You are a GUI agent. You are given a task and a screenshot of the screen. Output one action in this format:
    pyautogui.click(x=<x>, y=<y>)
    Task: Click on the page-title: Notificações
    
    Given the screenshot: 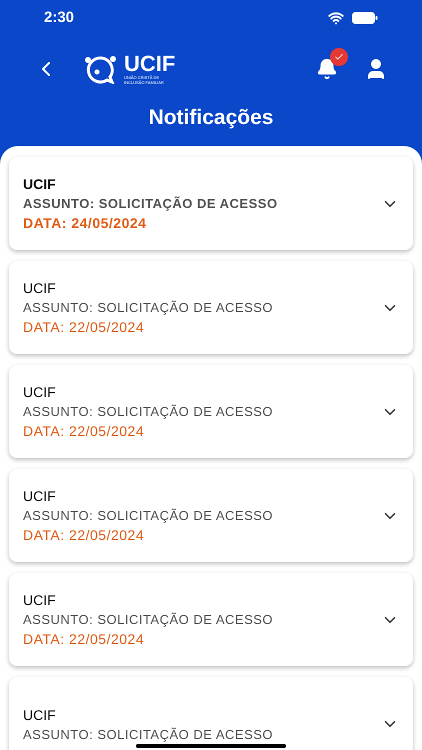 What is the action you would take?
    pyautogui.click(x=211, y=118)
    